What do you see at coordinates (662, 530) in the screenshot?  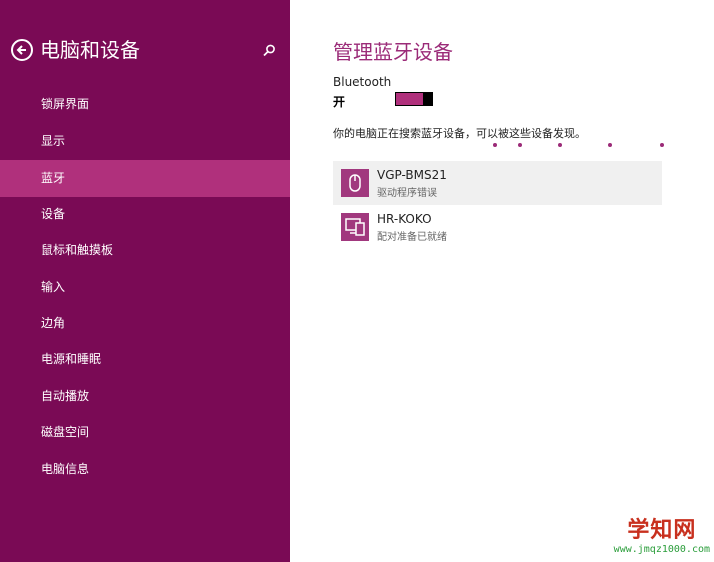 I see `watermark-logo-text: 学知网` at bounding box center [662, 530].